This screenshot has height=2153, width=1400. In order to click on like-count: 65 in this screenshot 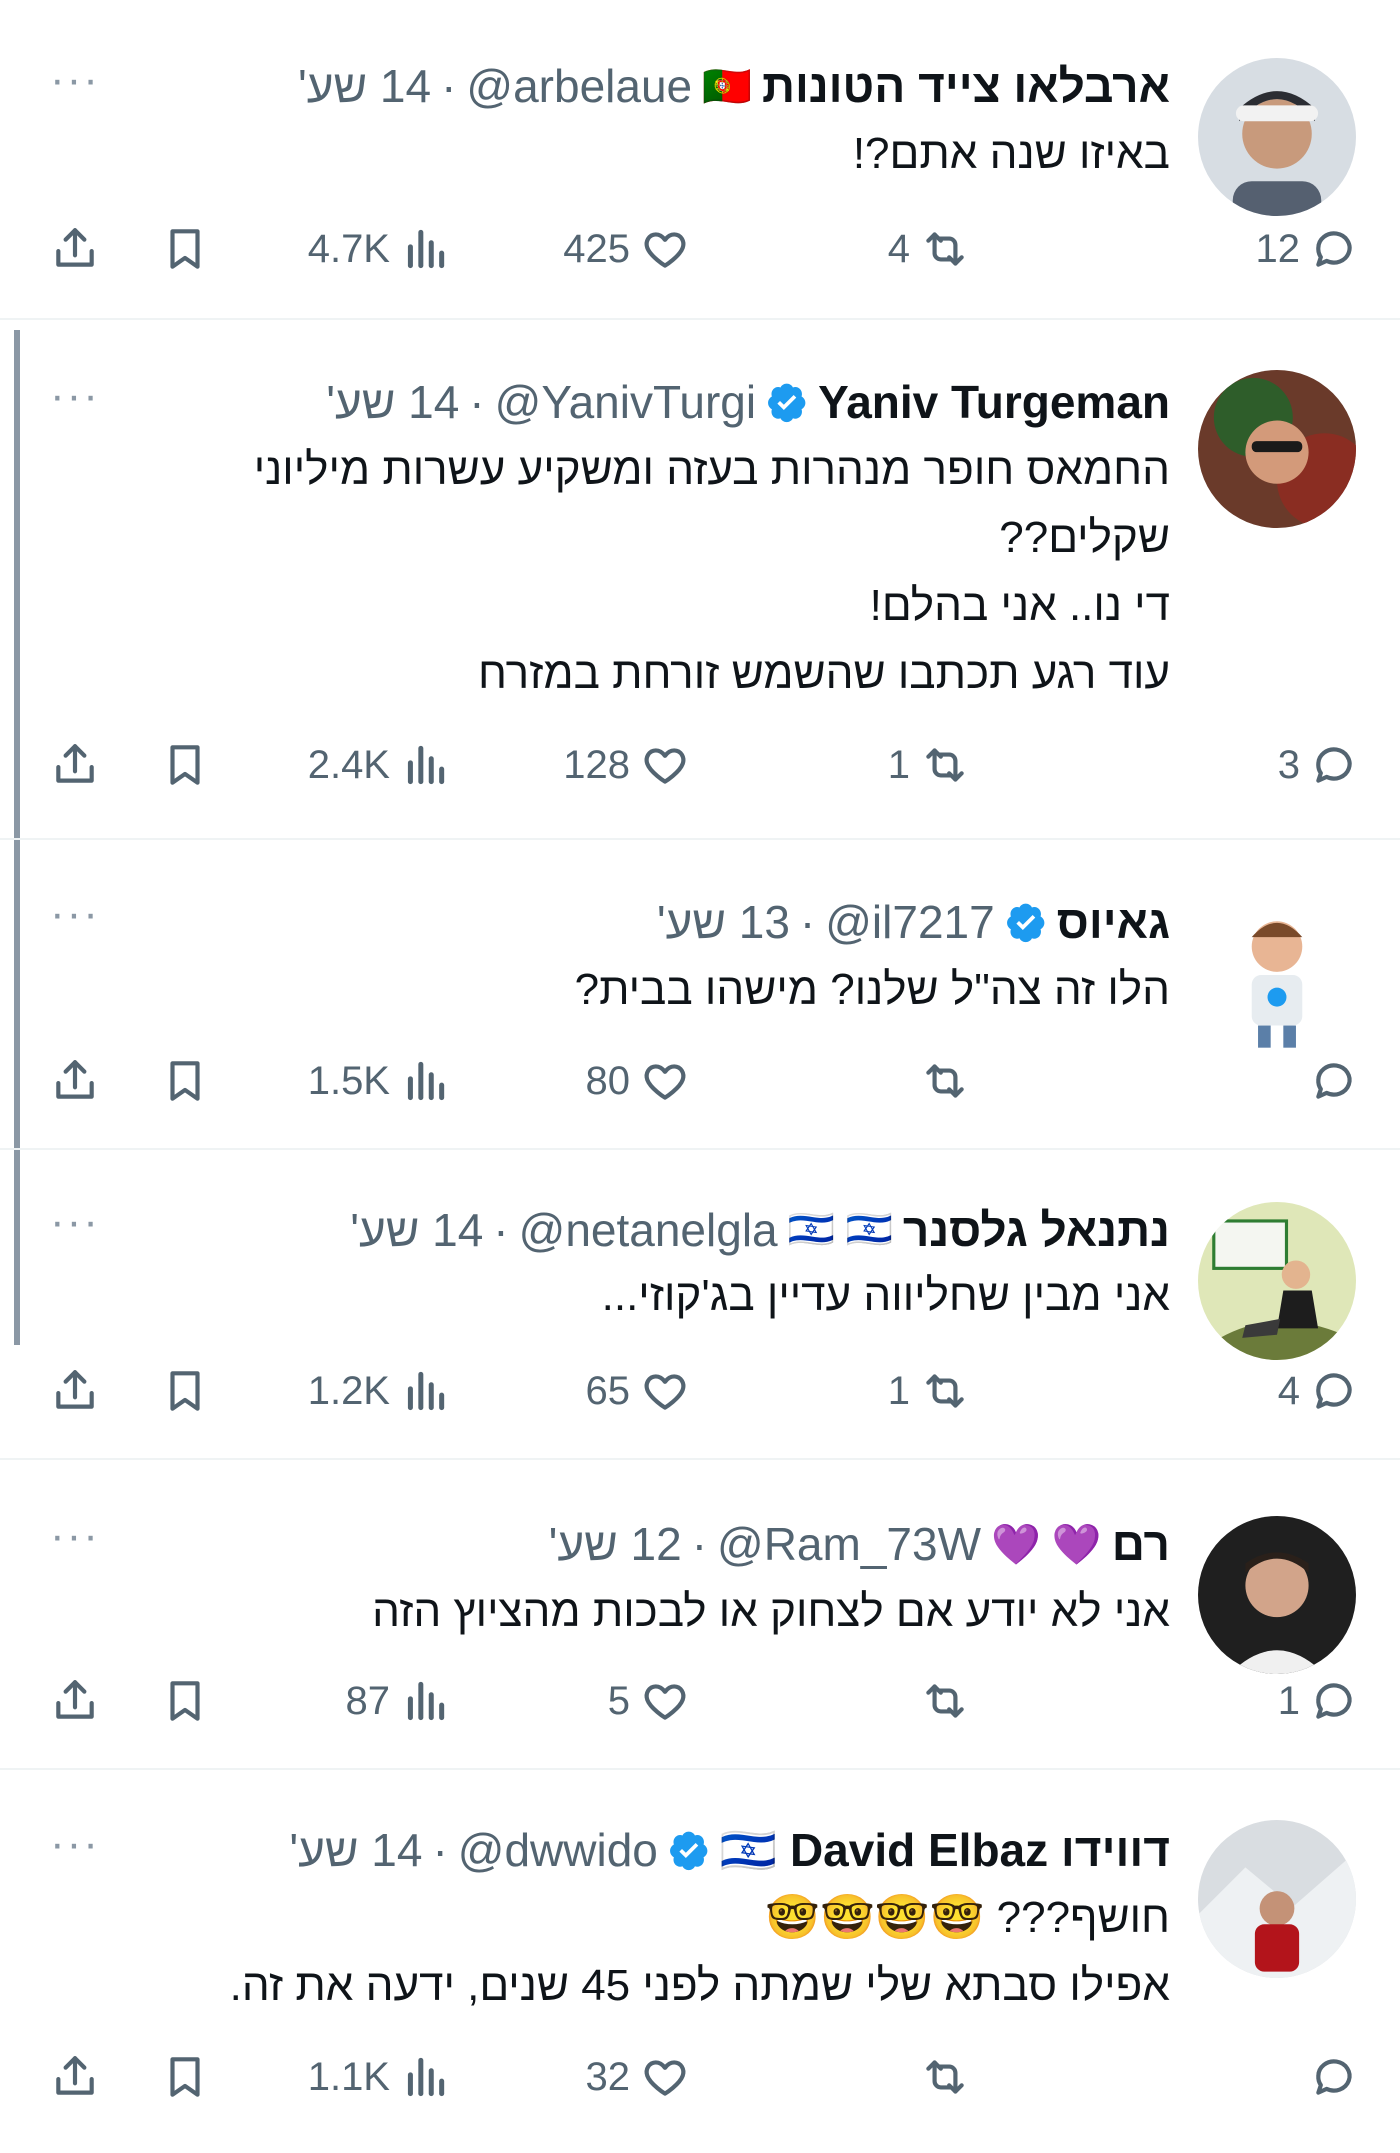, I will do `click(608, 1390)`.